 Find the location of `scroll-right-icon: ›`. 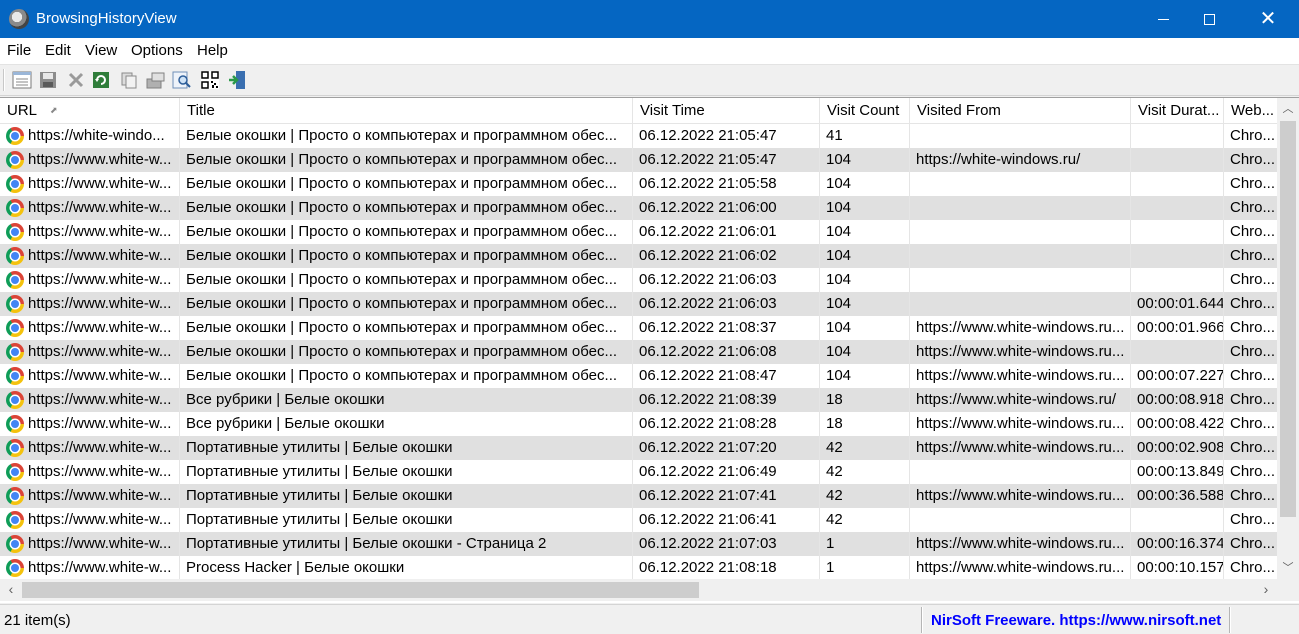

scroll-right-icon: › is located at coordinates (1266, 590).